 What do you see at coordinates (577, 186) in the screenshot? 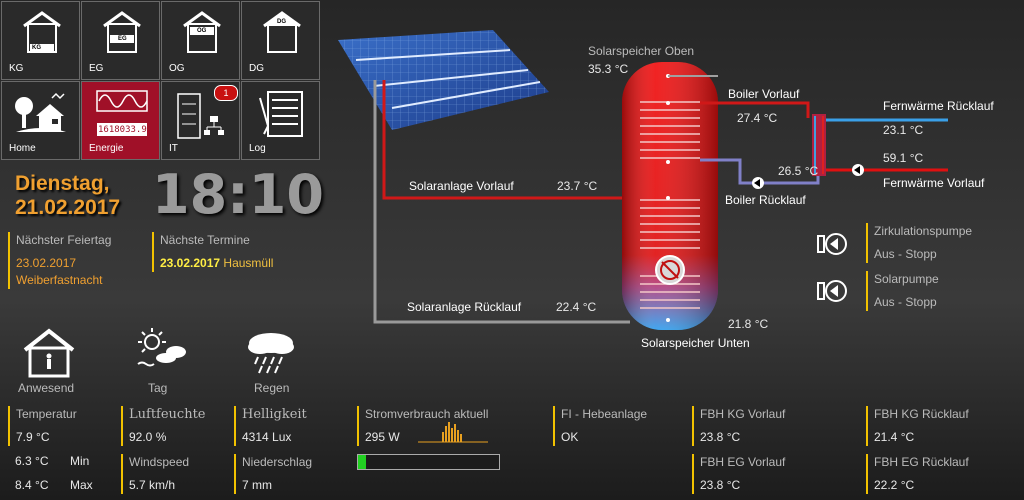
I see `solar-flow-value: 23.7 °C` at bounding box center [577, 186].